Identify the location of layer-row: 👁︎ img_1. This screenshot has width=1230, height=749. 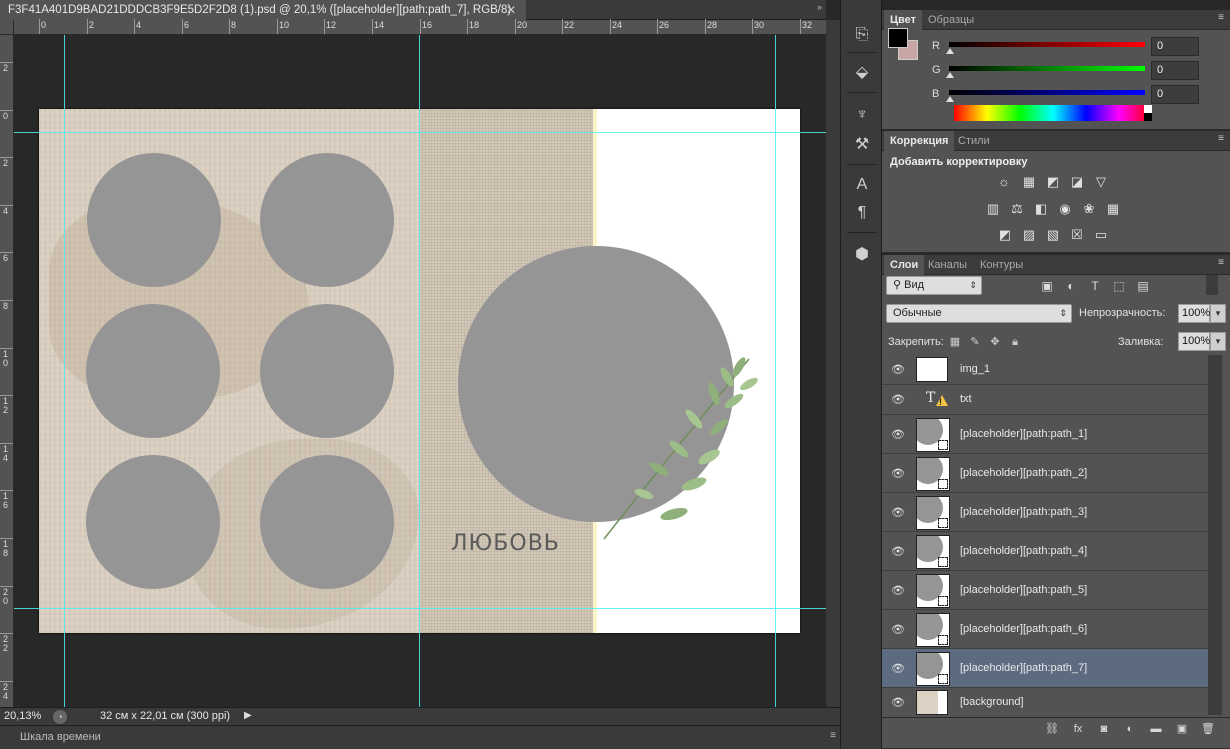
(1045, 370).